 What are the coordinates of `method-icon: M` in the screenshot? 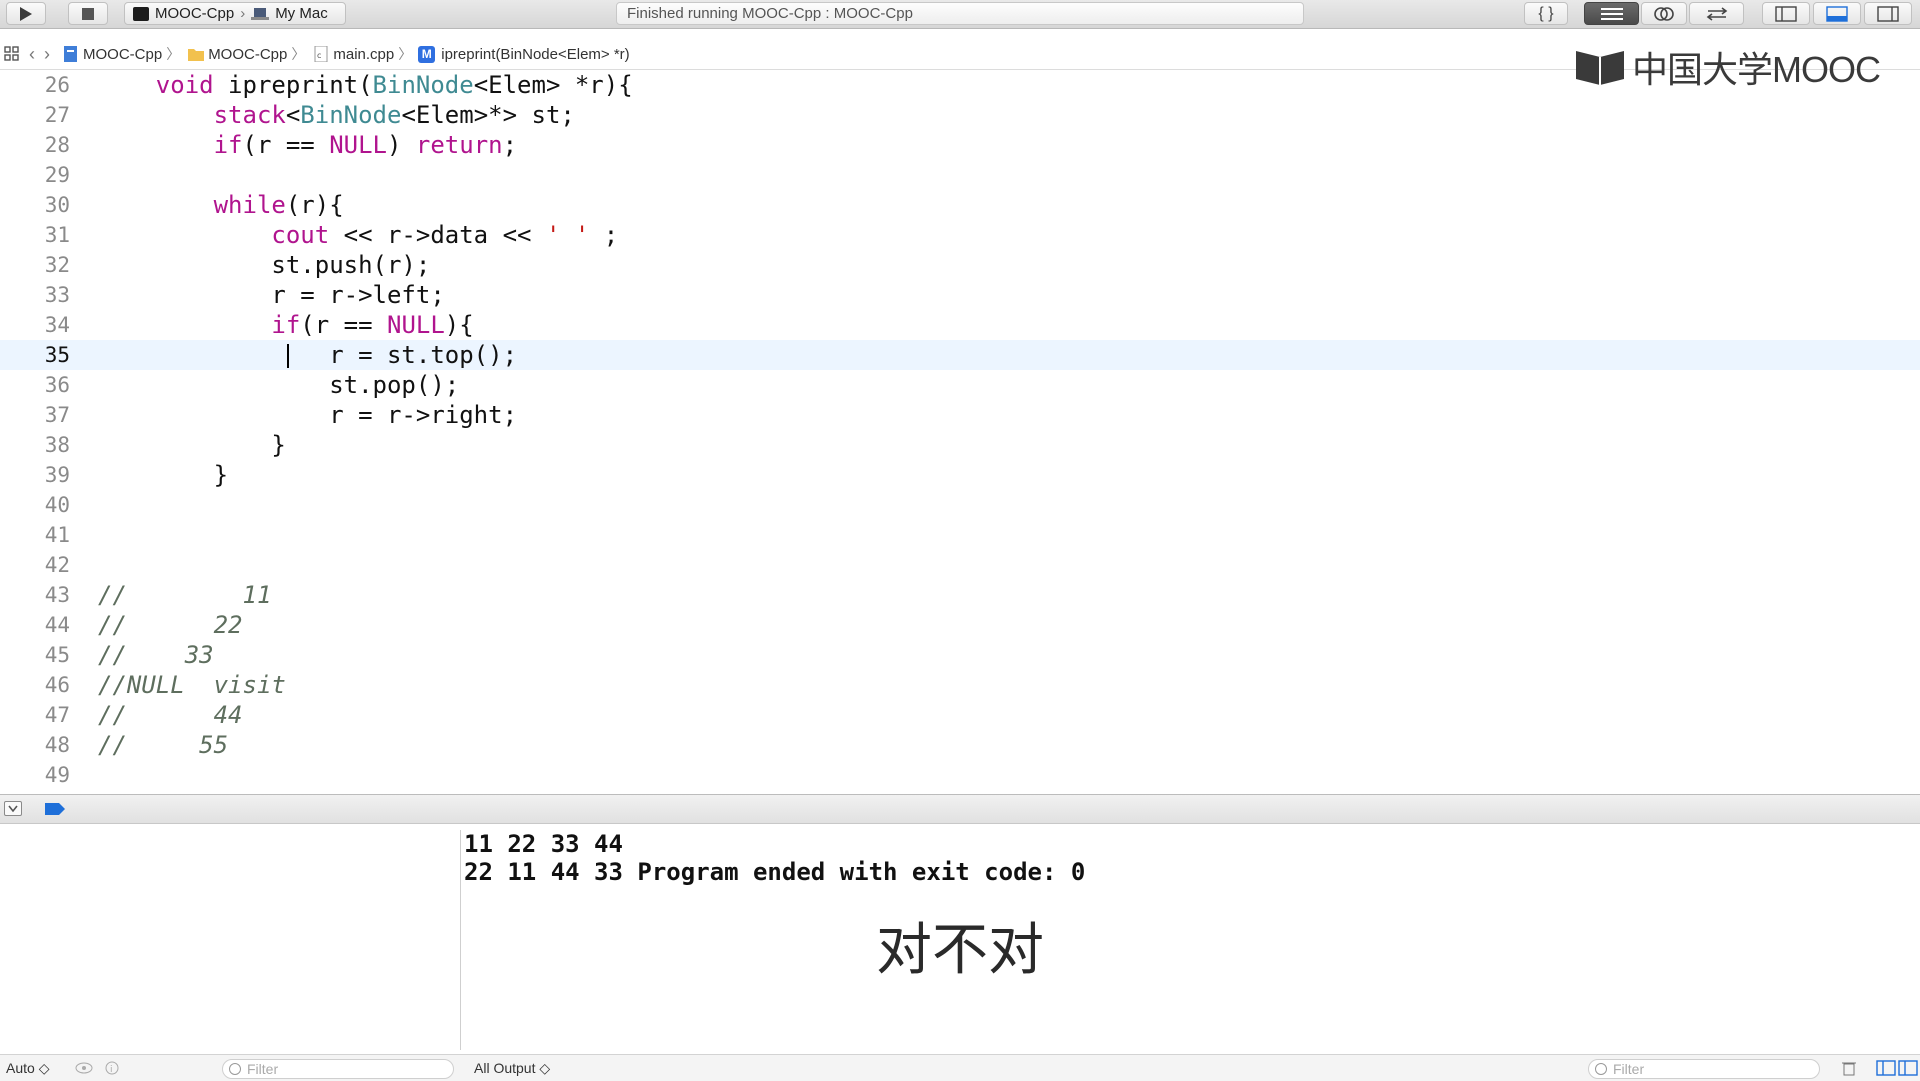 It's located at (427, 54).